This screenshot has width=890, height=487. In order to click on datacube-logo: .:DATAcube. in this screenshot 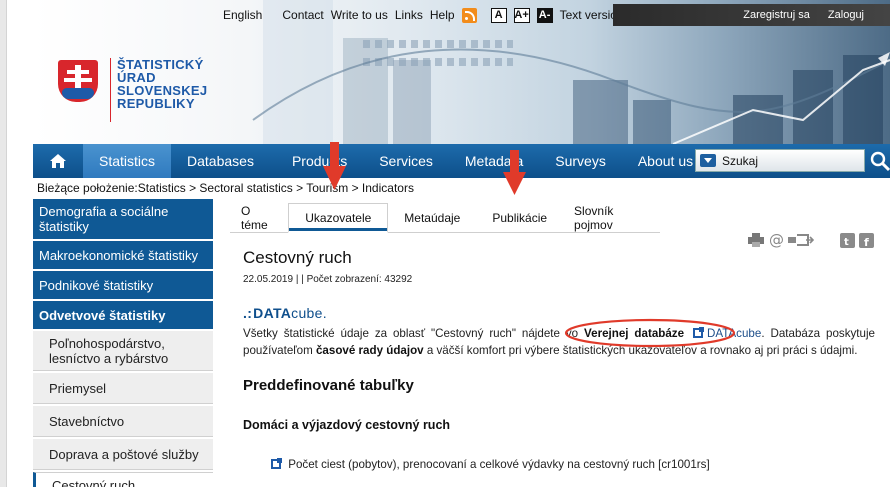, I will do `click(285, 313)`.